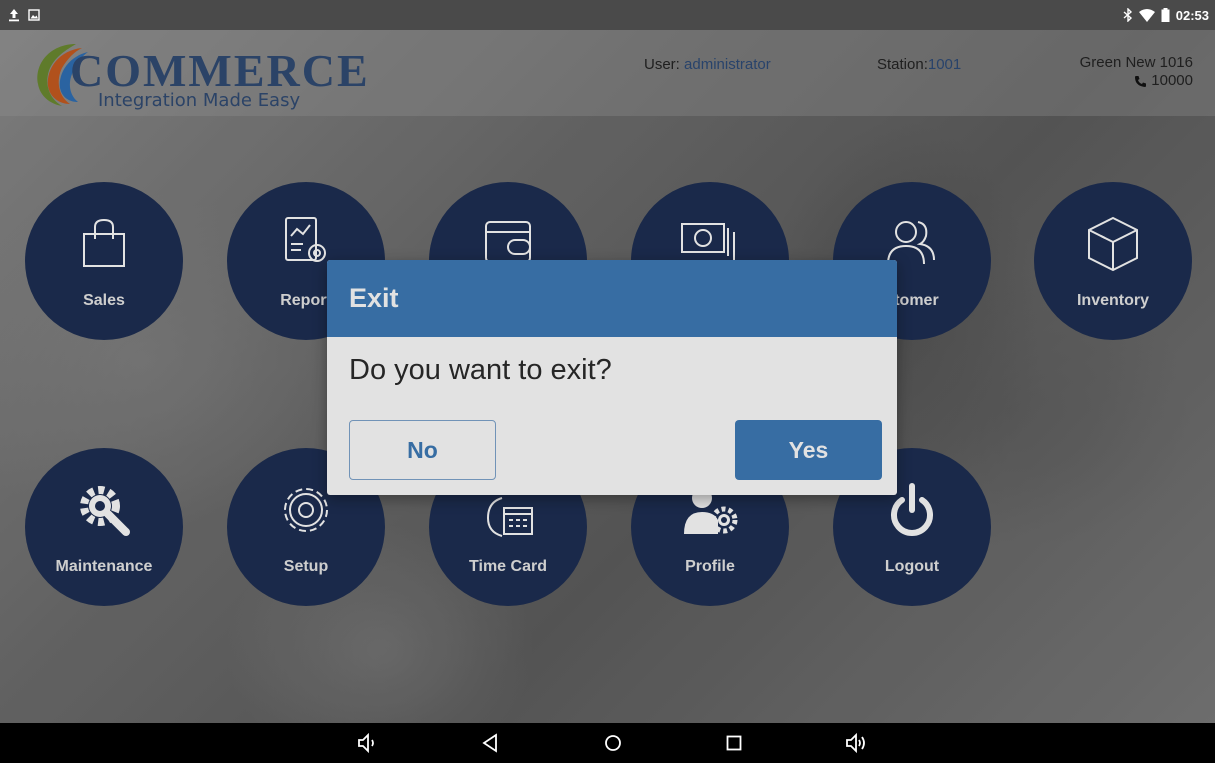 The height and width of the screenshot is (763, 1215). What do you see at coordinates (613, 743) in the screenshot?
I see `home-icon` at bounding box center [613, 743].